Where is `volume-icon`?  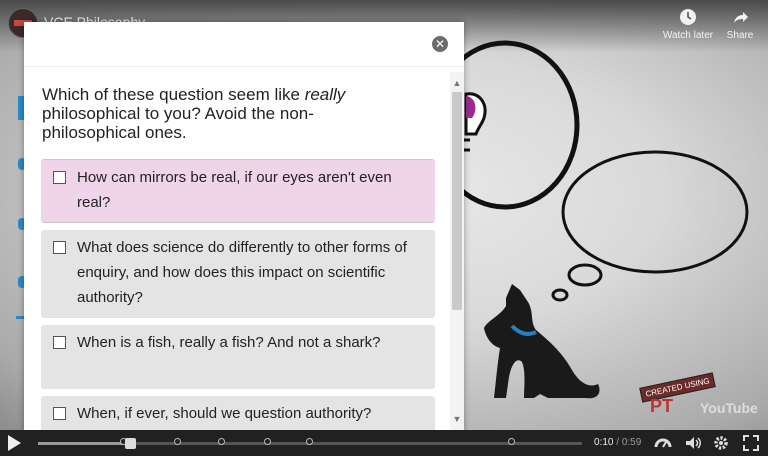
volume-icon is located at coordinates (693, 443).